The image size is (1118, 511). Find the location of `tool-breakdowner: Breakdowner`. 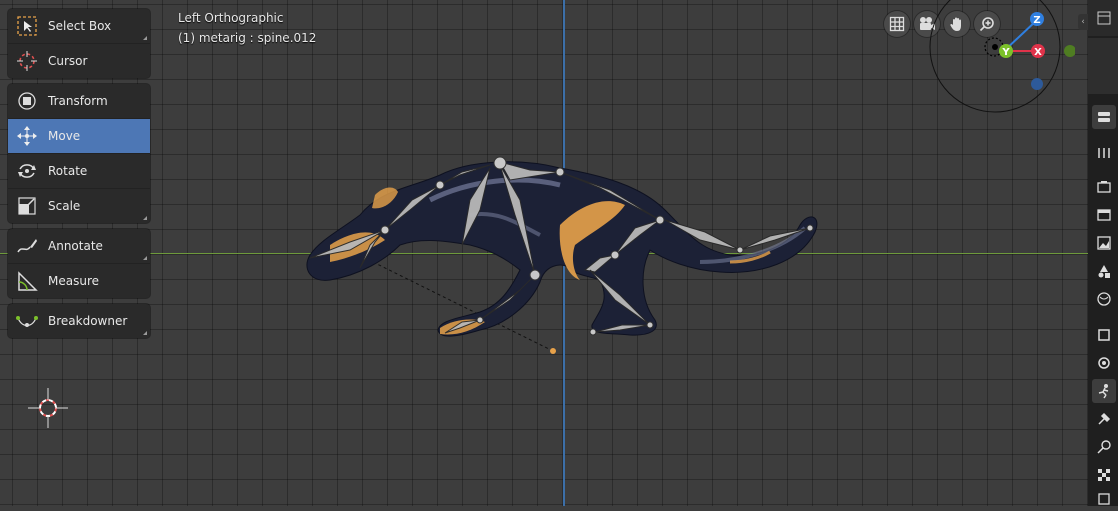

tool-breakdowner: Breakdowner is located at coordinates (79, 321).